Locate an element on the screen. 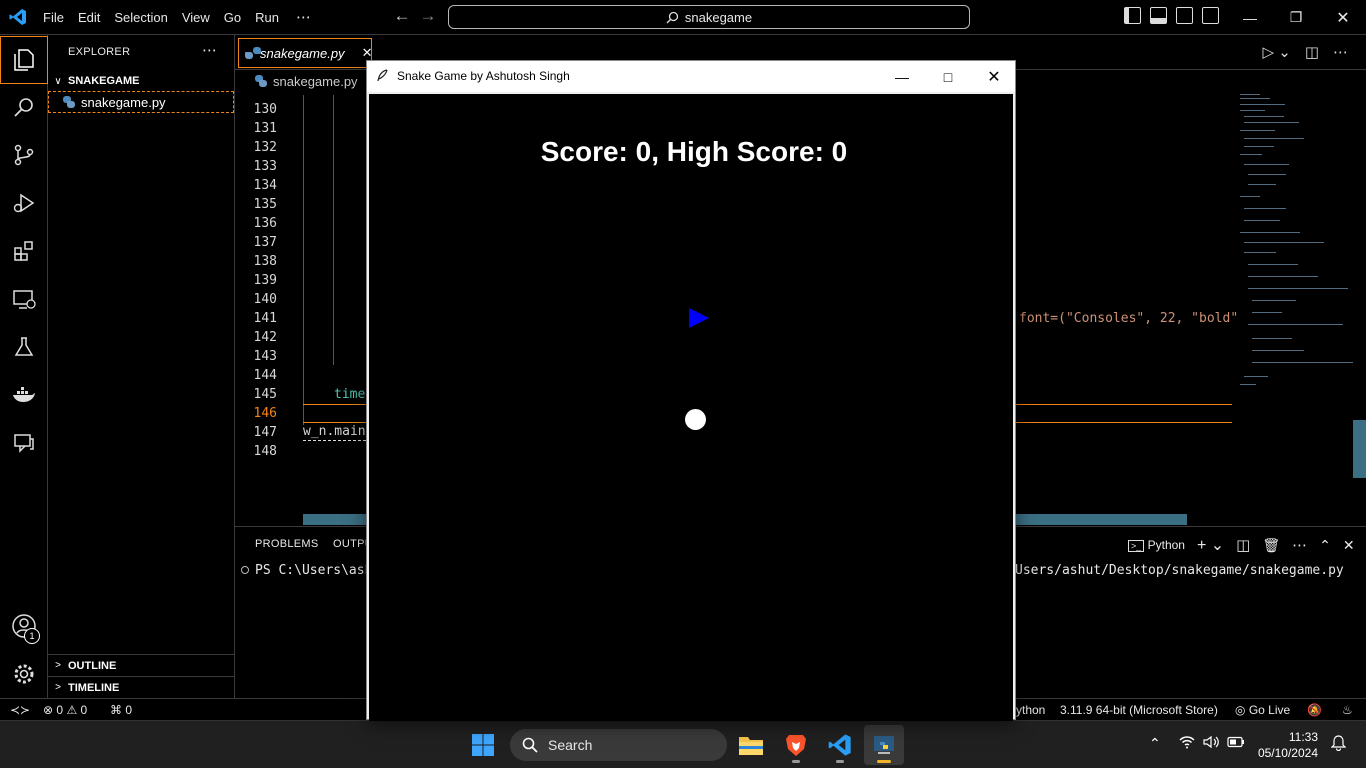  tab-snakegame: snakegame.py ✕ is located at coordinates (305, 53).